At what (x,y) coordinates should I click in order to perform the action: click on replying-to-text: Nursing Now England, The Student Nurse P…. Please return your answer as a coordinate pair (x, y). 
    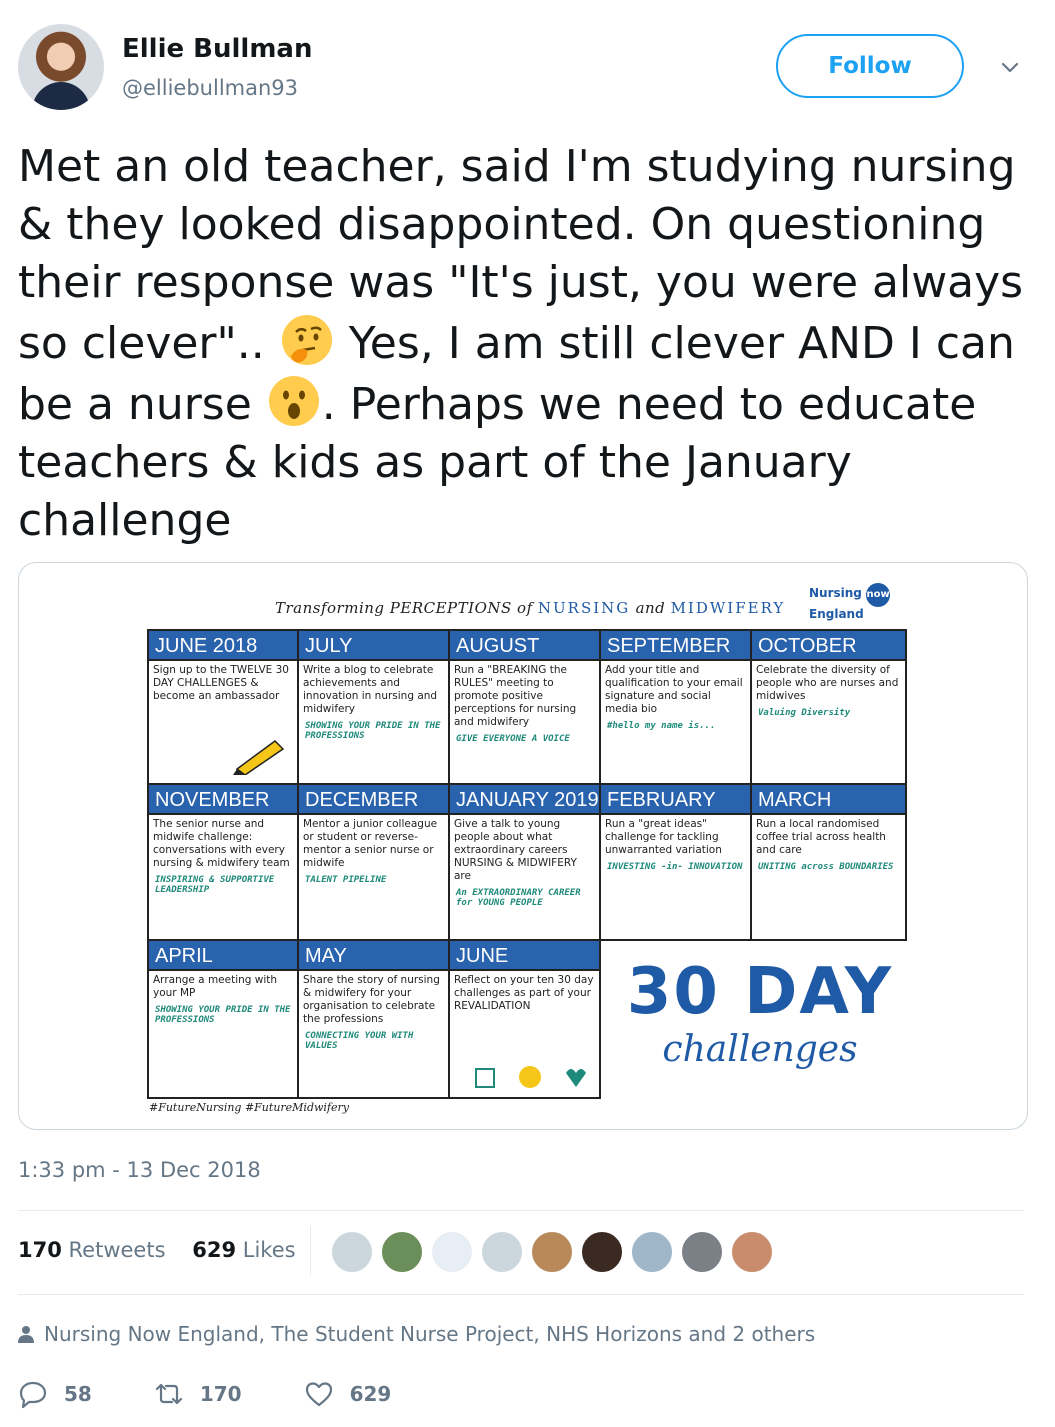
    Looking at the image, I should click on (429, 1334).